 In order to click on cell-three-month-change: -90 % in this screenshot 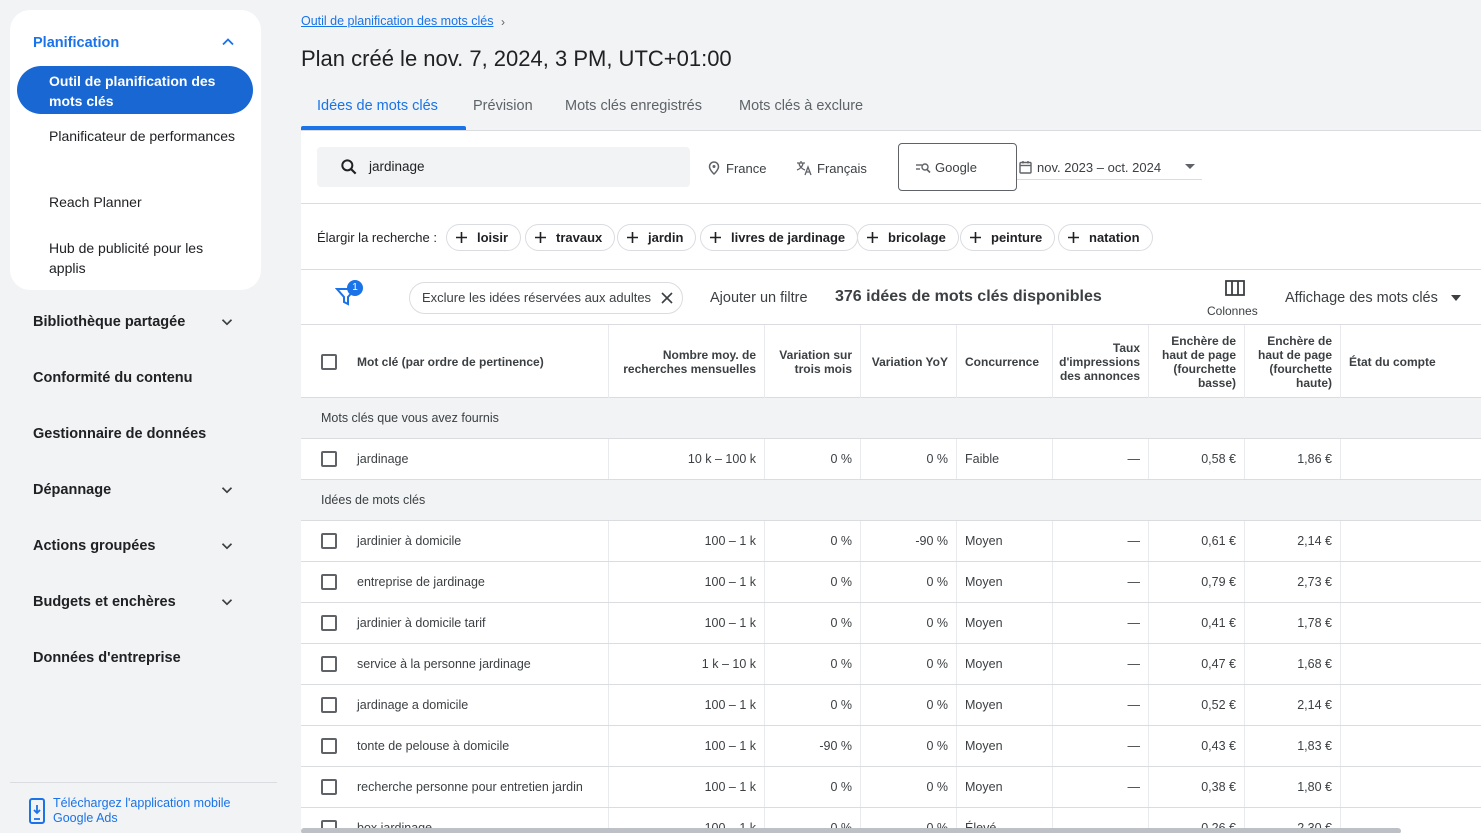, I will do `click(813, 746)`.